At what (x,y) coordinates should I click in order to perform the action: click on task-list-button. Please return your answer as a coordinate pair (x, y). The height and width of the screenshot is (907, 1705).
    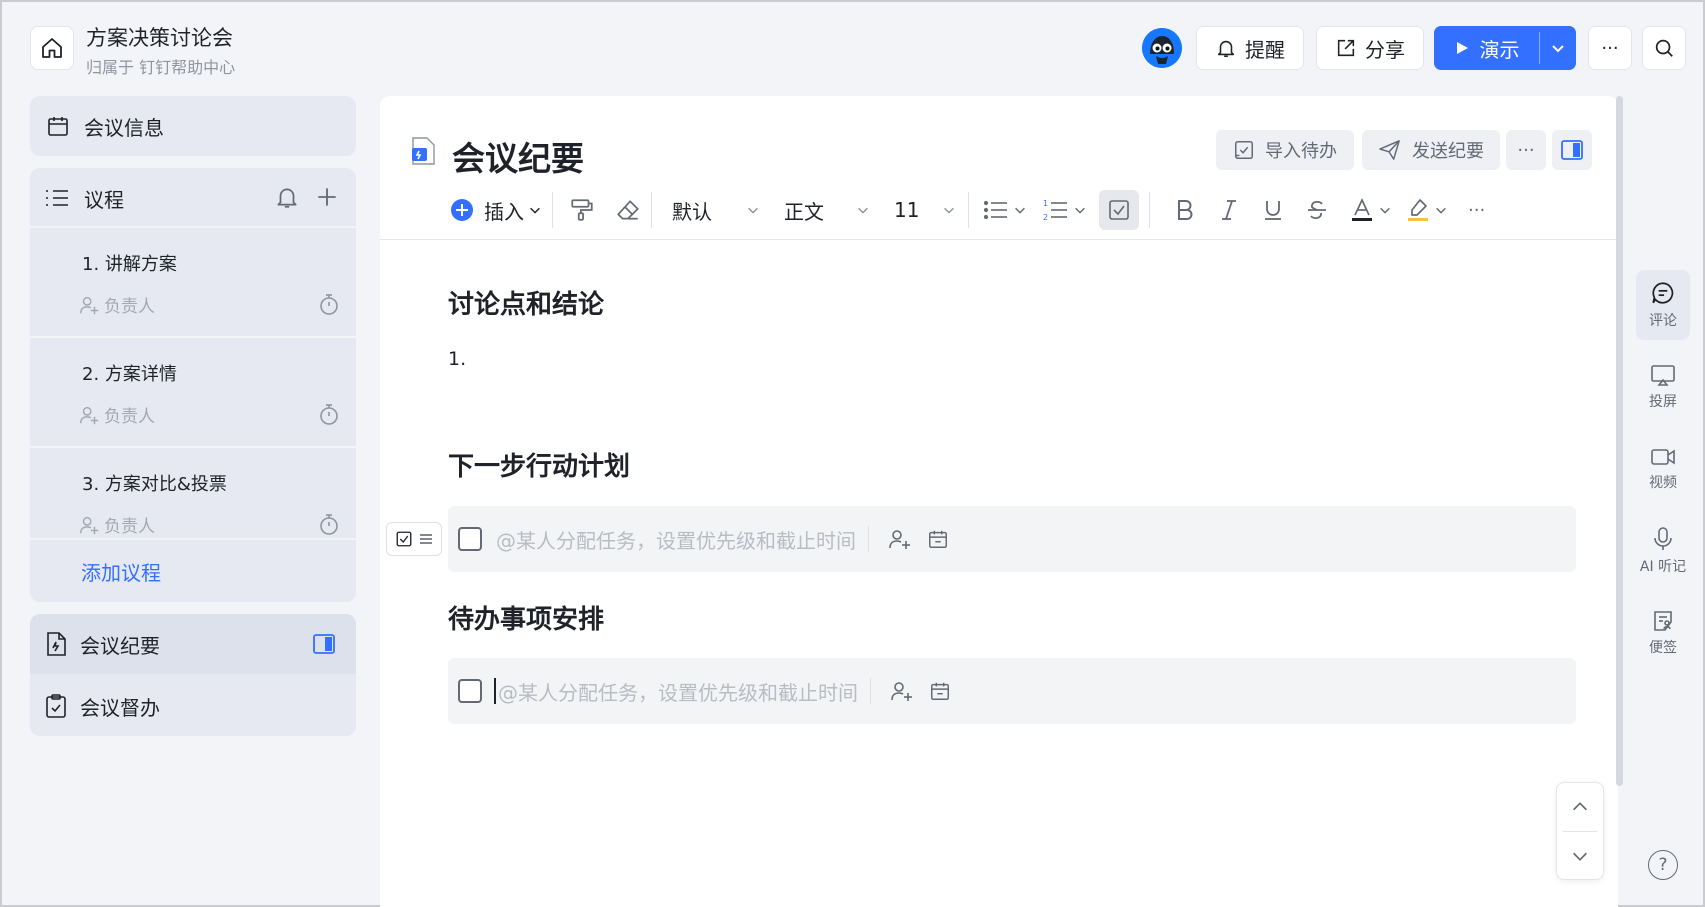
    Looking at the image, I should click on (1119, 210).